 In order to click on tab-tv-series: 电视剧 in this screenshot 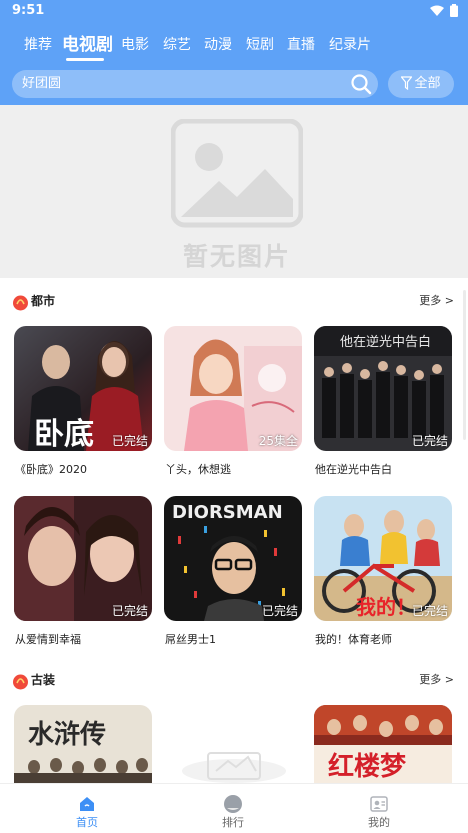, I will do `click(87, 45)`.